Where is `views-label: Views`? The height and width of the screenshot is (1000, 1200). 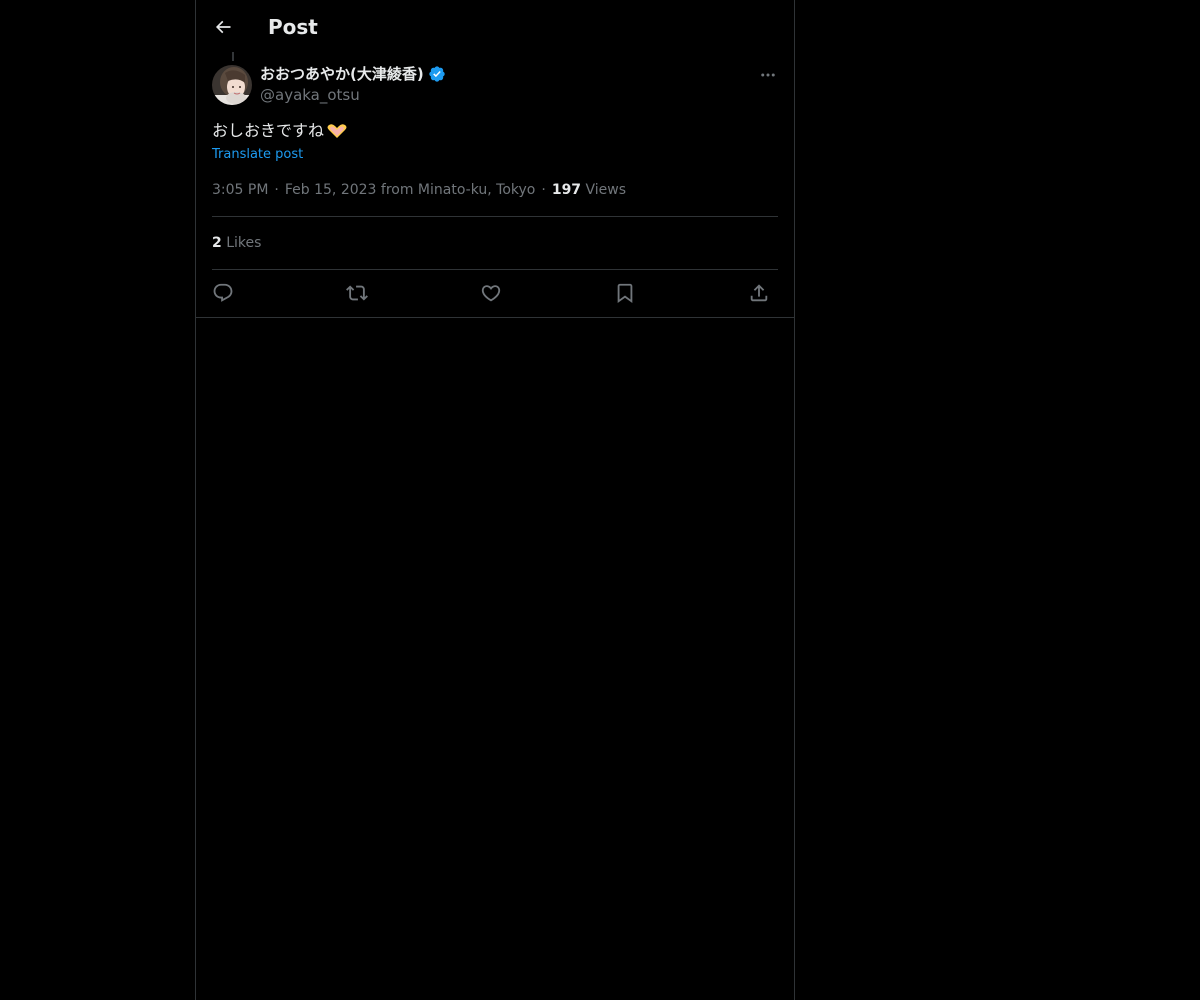
views-label: Views is located at coordinates (606, 190).